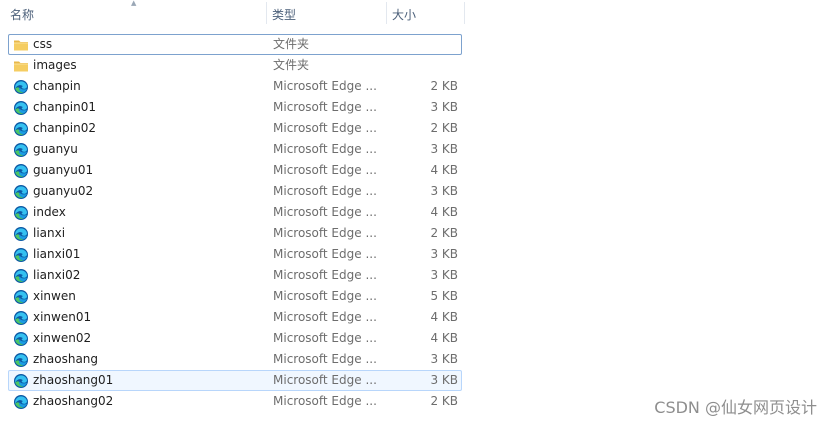 The height and width of the screenshot is (426, 831). What do you see at coordinates (235, 86) in the screenshot?
I see `file-row-chanpin: chanpin Microsoft Edge ... 2 KB` at bounding box center [235, 86].